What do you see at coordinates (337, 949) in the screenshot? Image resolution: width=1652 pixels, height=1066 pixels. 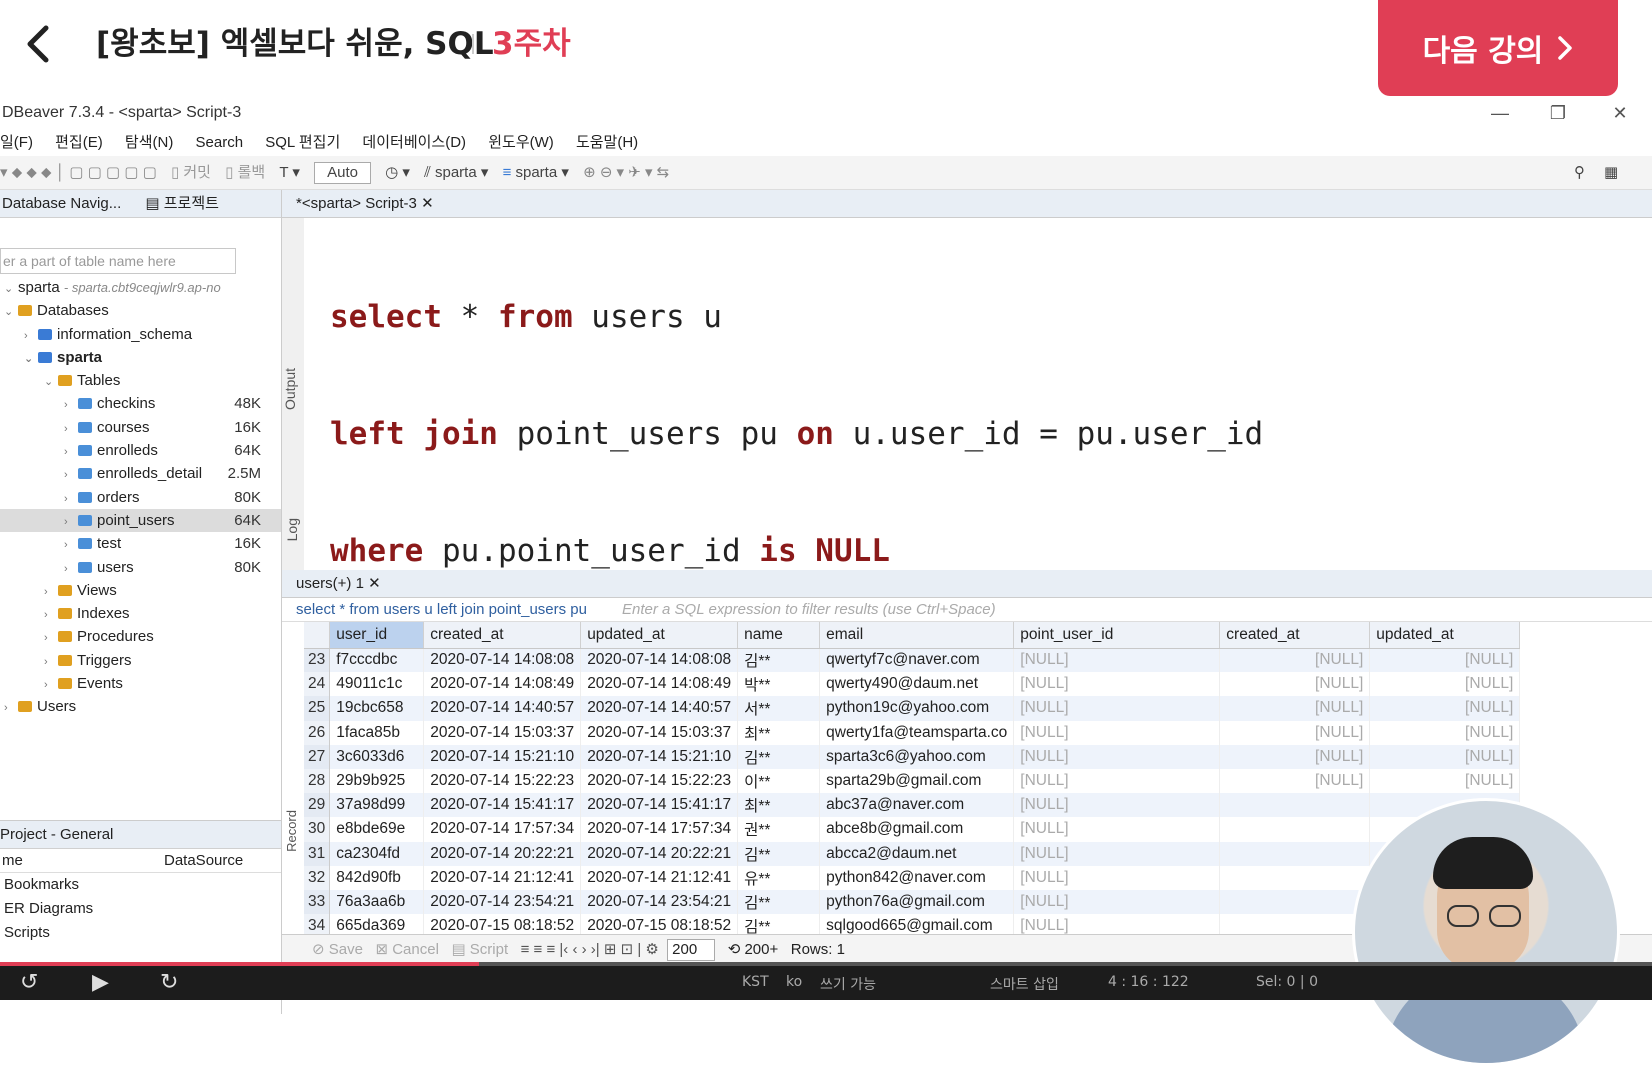 I see `save-button: ⊘ Save` at bounding box center [337, 949].